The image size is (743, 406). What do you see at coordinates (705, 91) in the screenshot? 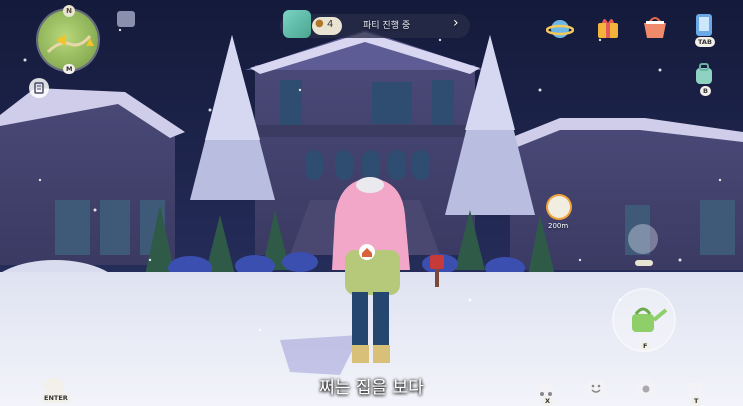
I see `bag-hotkey: B` at bounding box center [705, 91].